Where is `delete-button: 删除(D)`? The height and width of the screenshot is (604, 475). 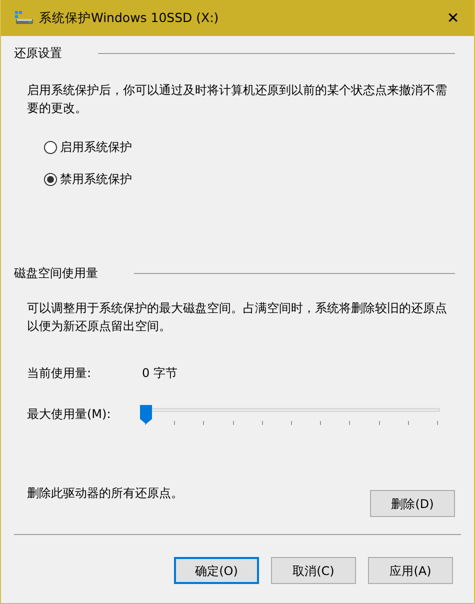 delete-button: 删除(D) is located at coordinates (412, 503).